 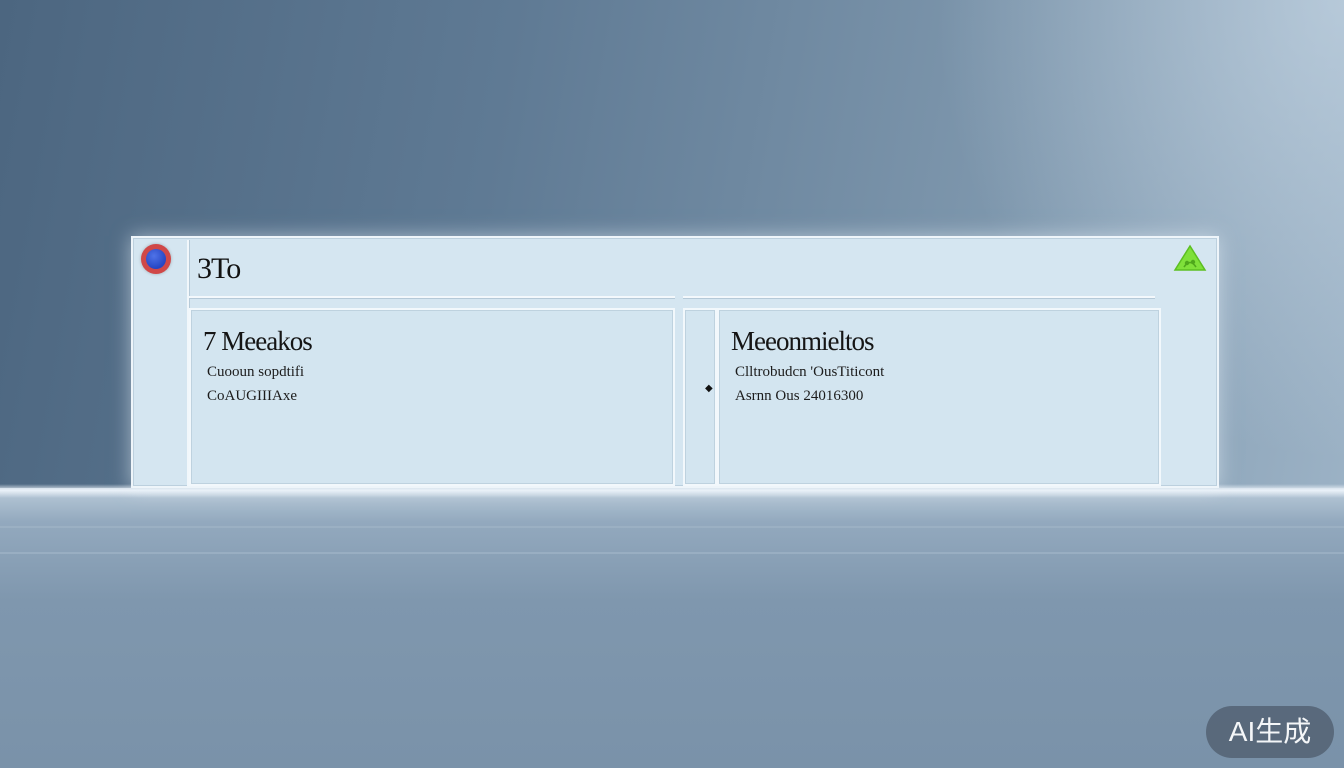 I want to click on title-bar: 3To, so click(x=672, y=270).